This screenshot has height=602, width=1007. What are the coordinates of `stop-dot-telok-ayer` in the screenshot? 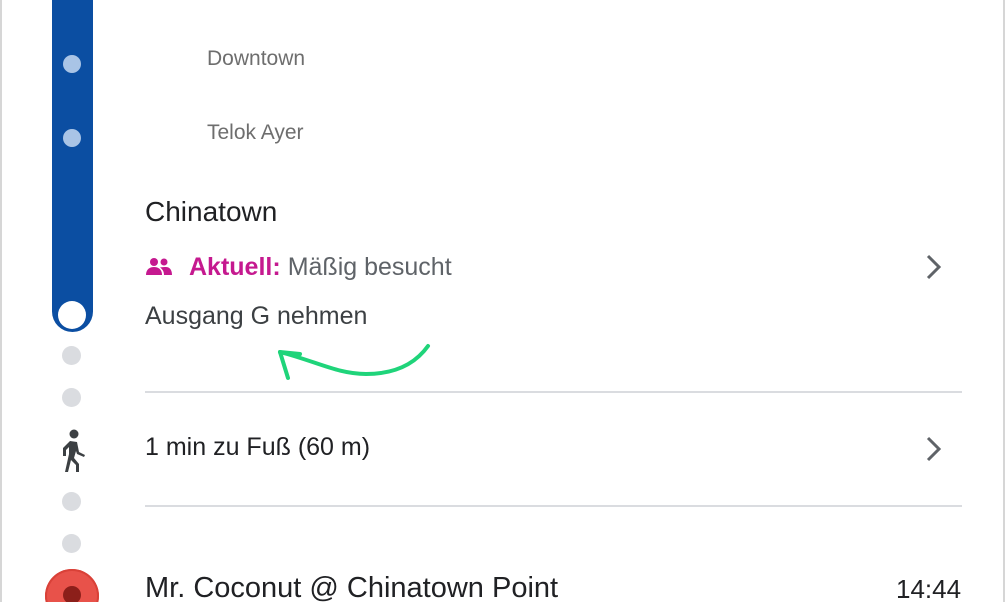 It's located at (72, 138).